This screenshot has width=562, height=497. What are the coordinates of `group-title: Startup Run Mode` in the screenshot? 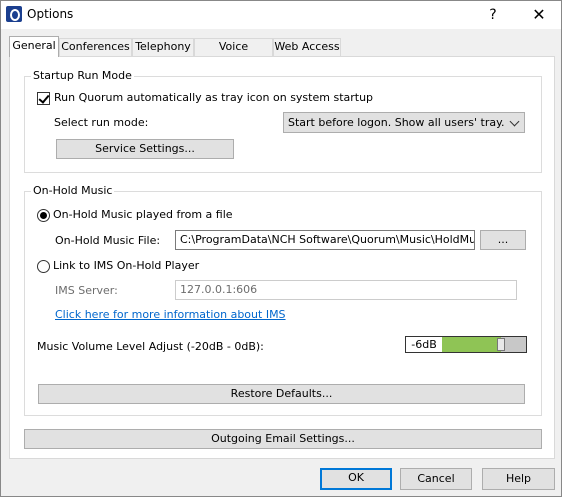 It's located at (82, 75).